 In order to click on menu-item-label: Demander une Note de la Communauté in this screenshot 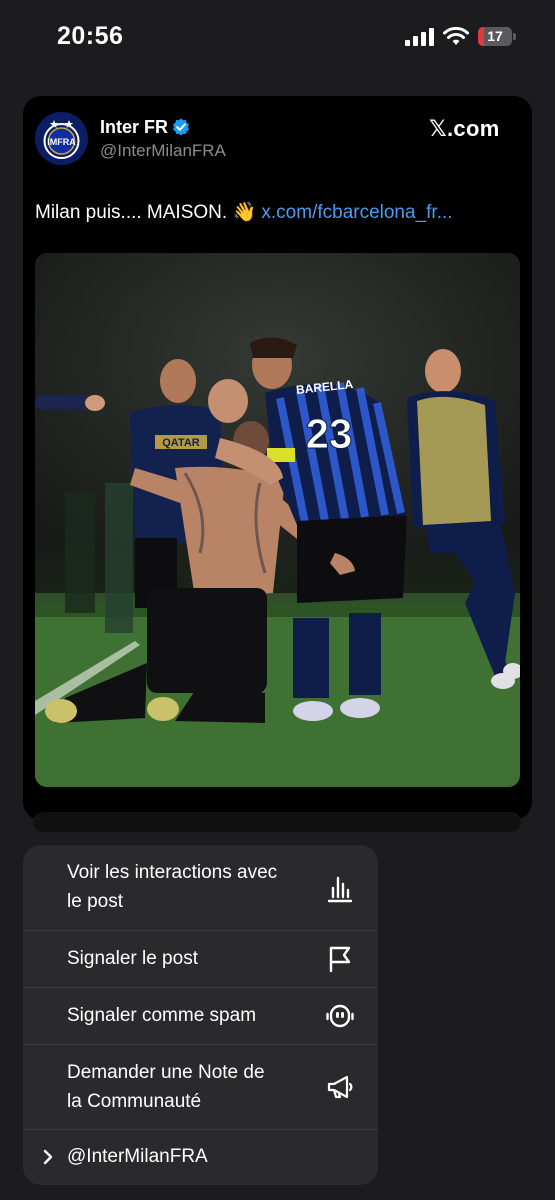, I will do `click(166, 1087)`.